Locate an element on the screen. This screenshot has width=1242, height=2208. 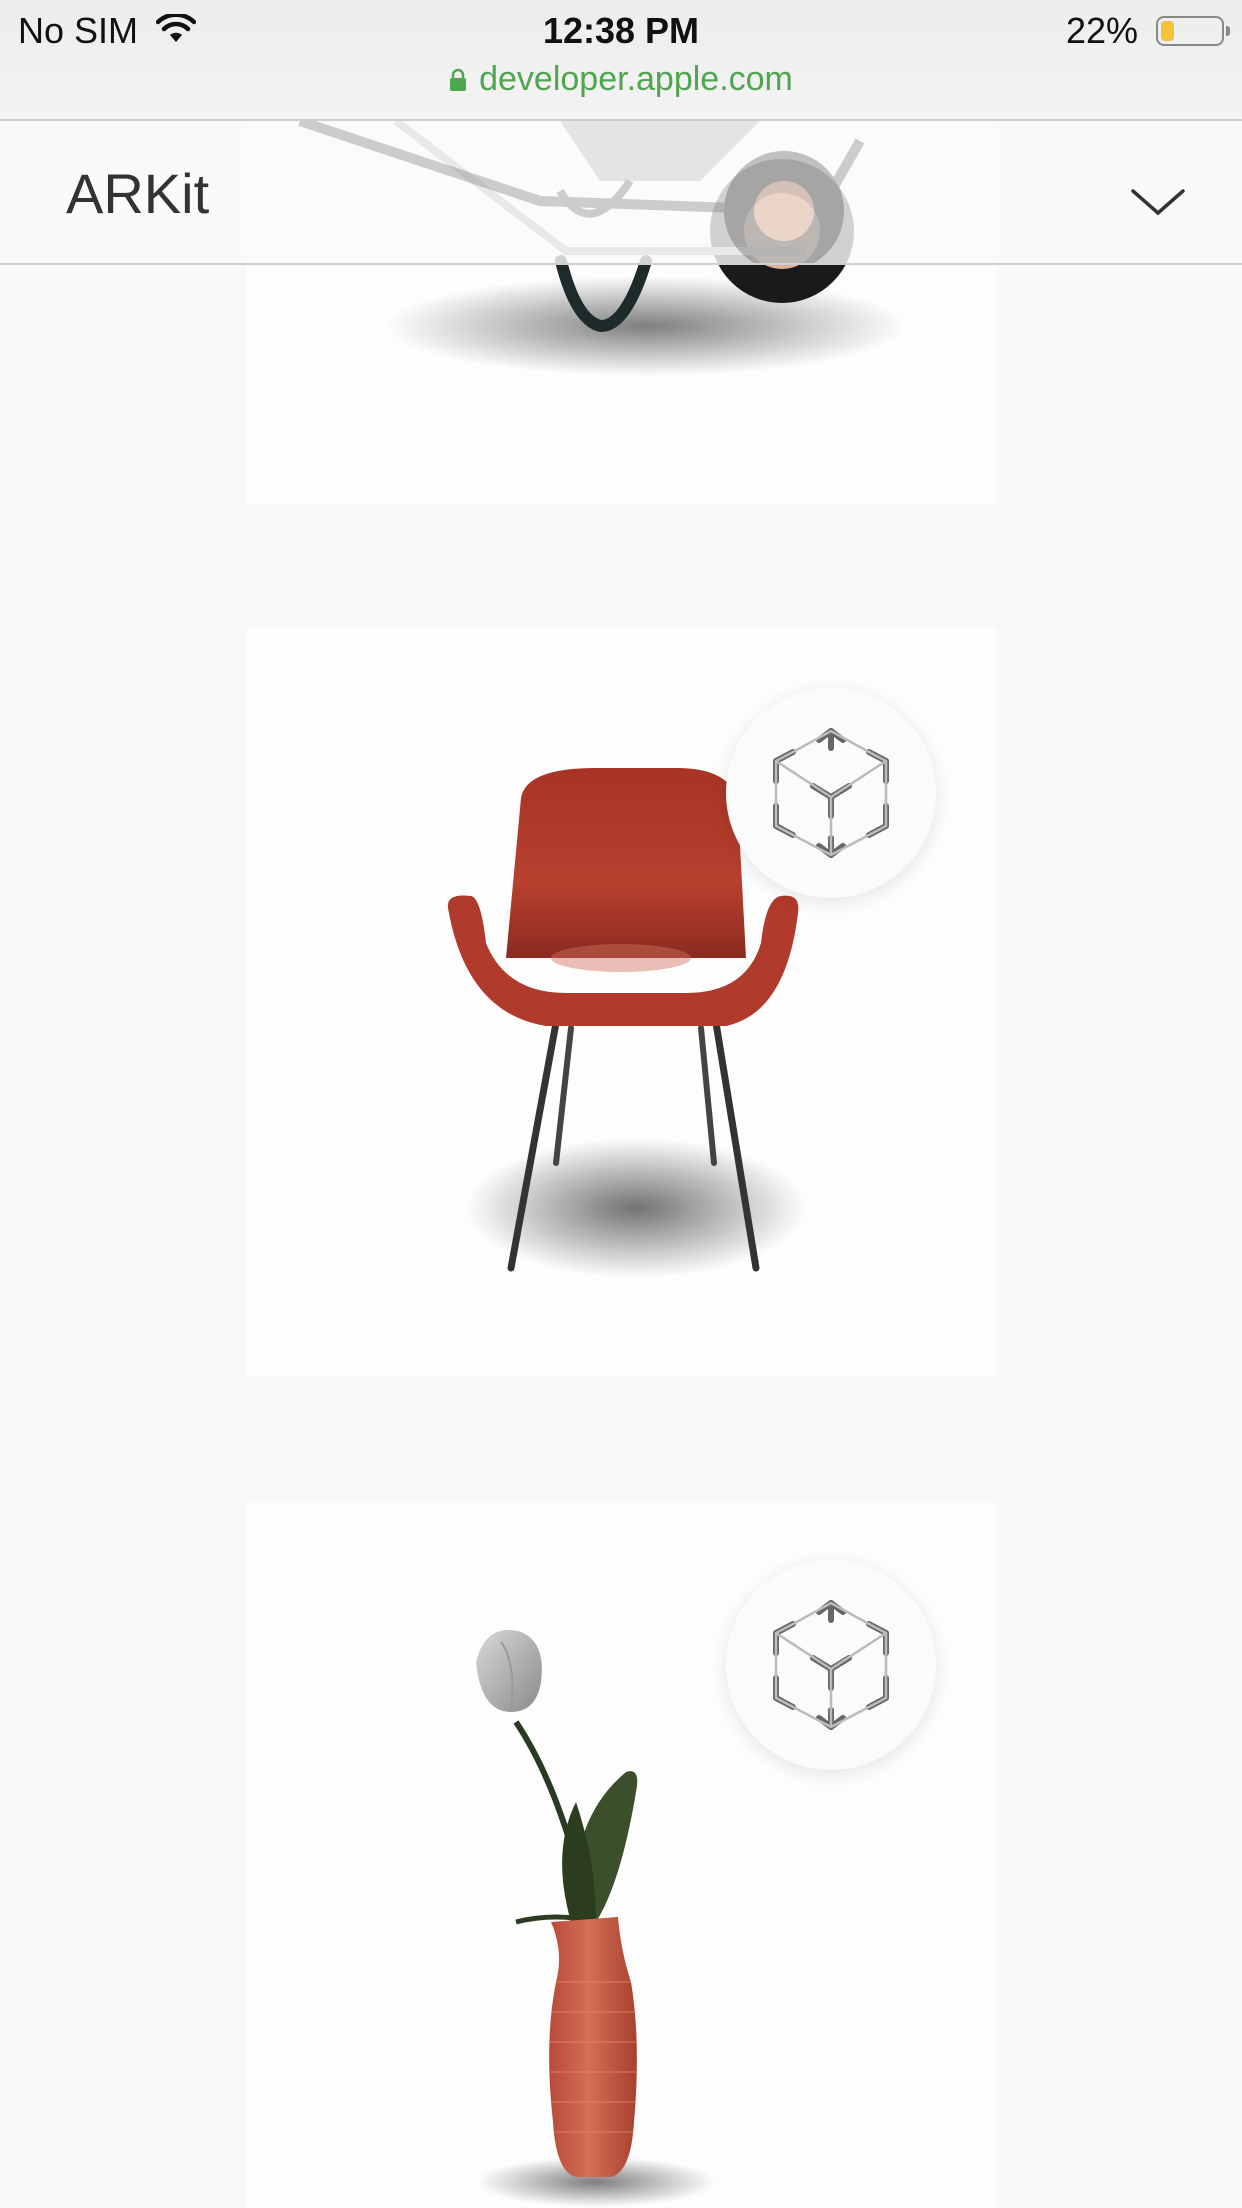
battery-percent: 22% is located at coordinates (1101, 30).